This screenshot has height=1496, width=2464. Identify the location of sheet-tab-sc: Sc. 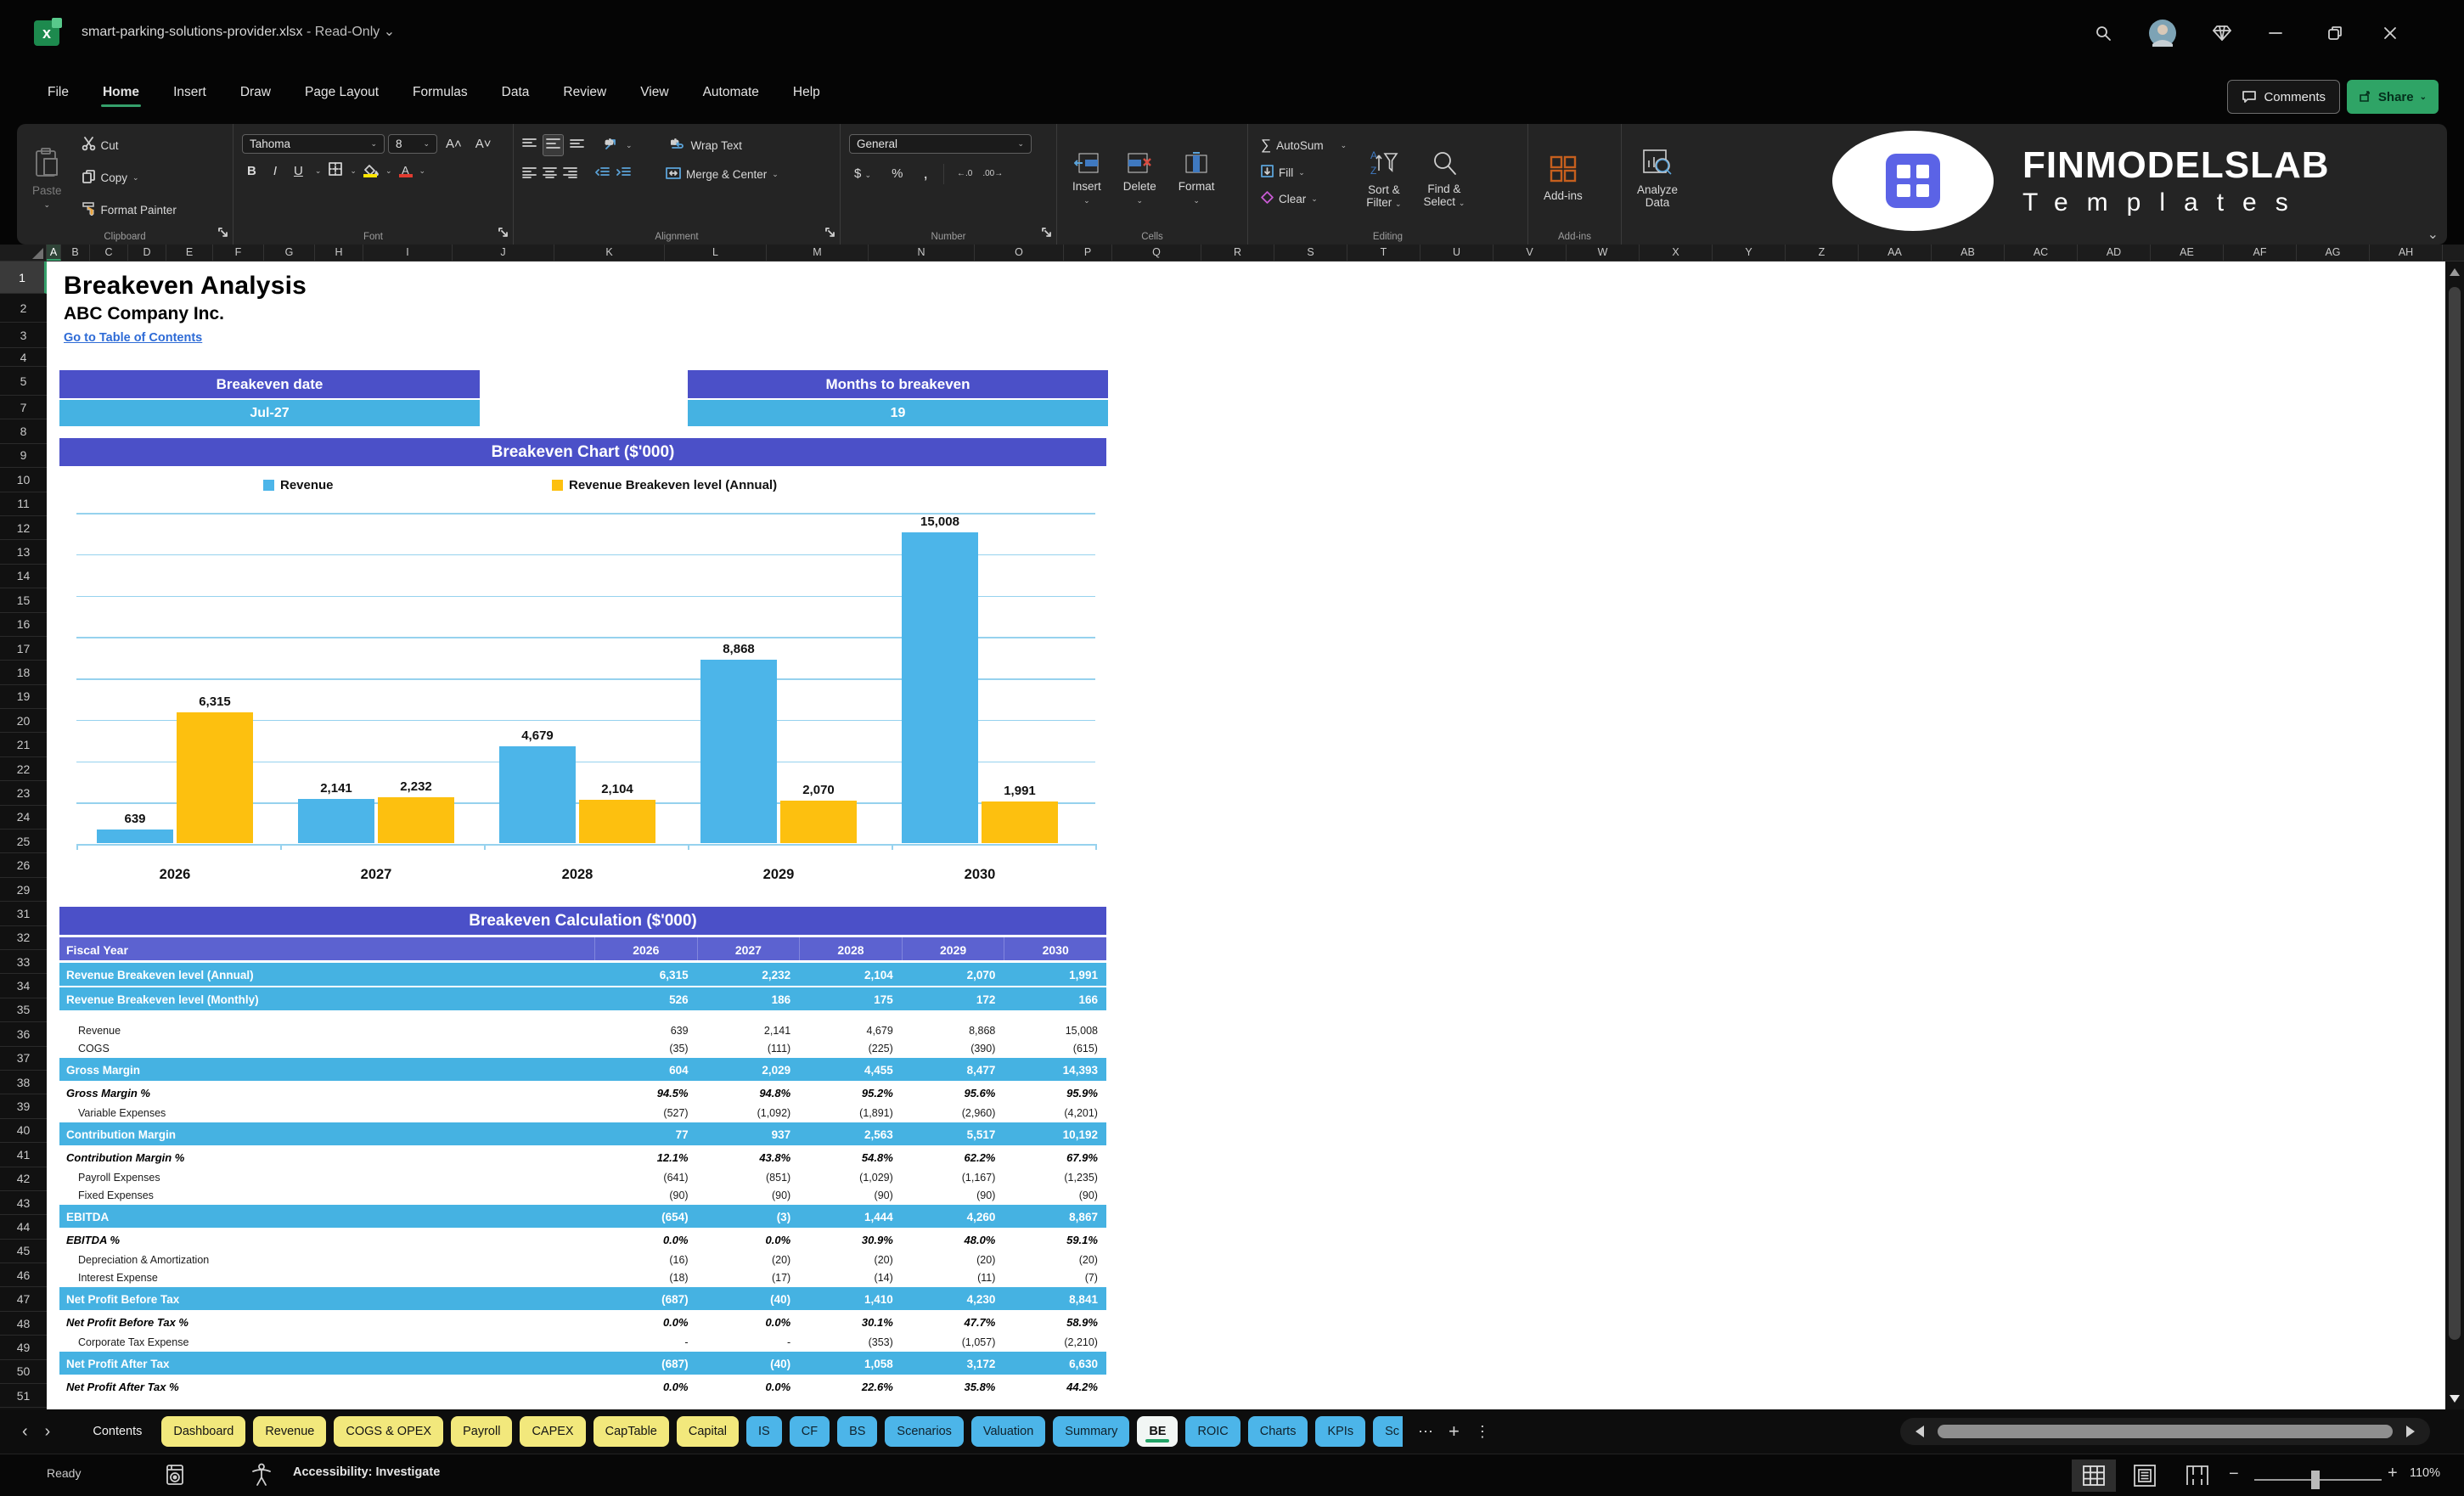
(1388, 1431).